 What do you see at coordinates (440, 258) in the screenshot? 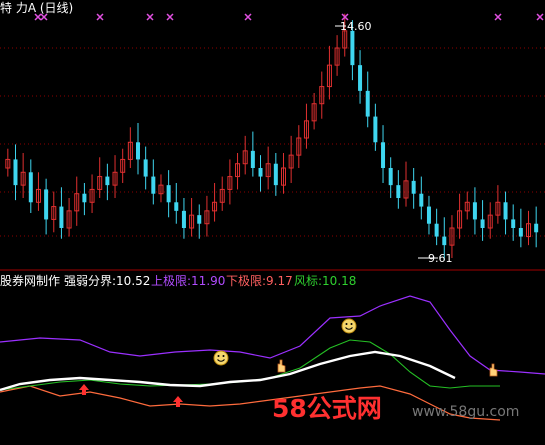
I see `low-price-label: 9.61` at bounding box center [440, 258].